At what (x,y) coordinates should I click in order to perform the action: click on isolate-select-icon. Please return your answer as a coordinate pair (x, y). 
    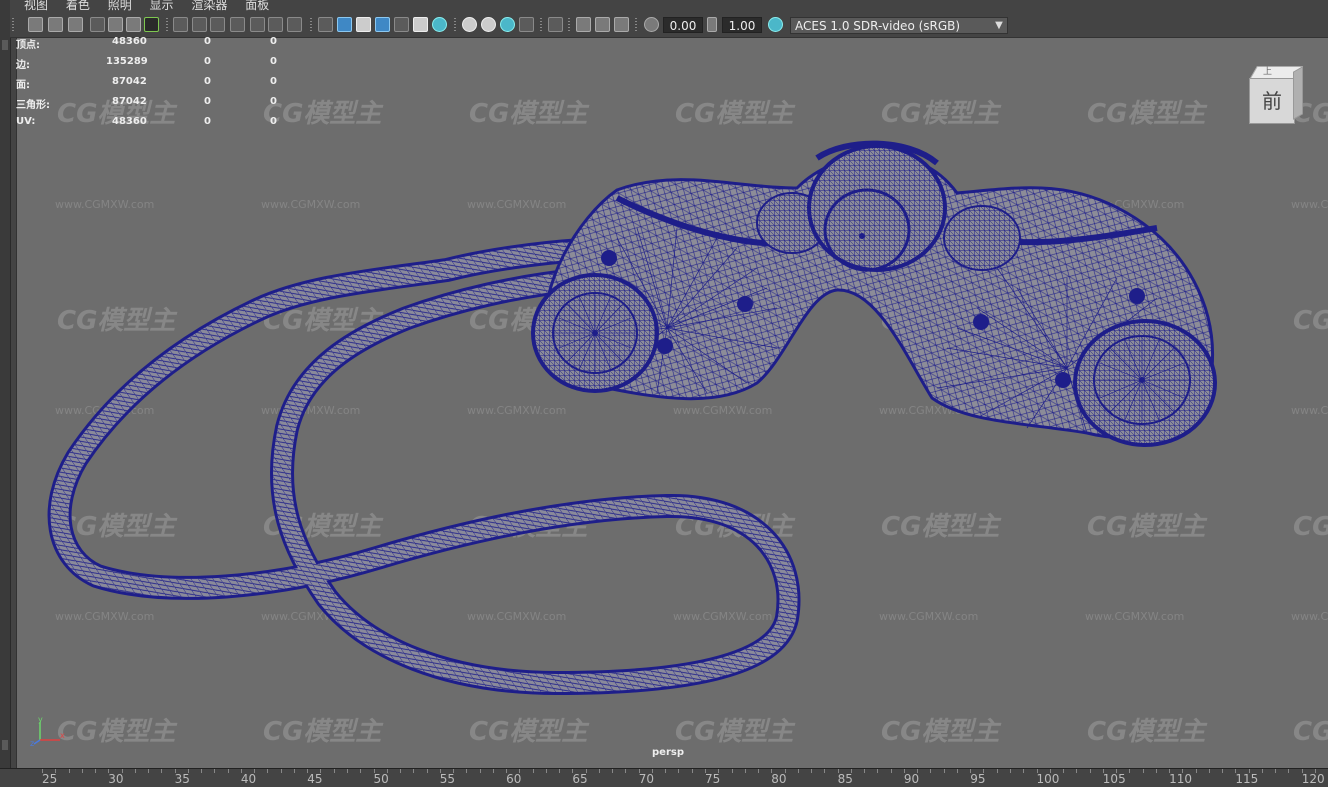
    Looking at the image, I should click on (555, 24).